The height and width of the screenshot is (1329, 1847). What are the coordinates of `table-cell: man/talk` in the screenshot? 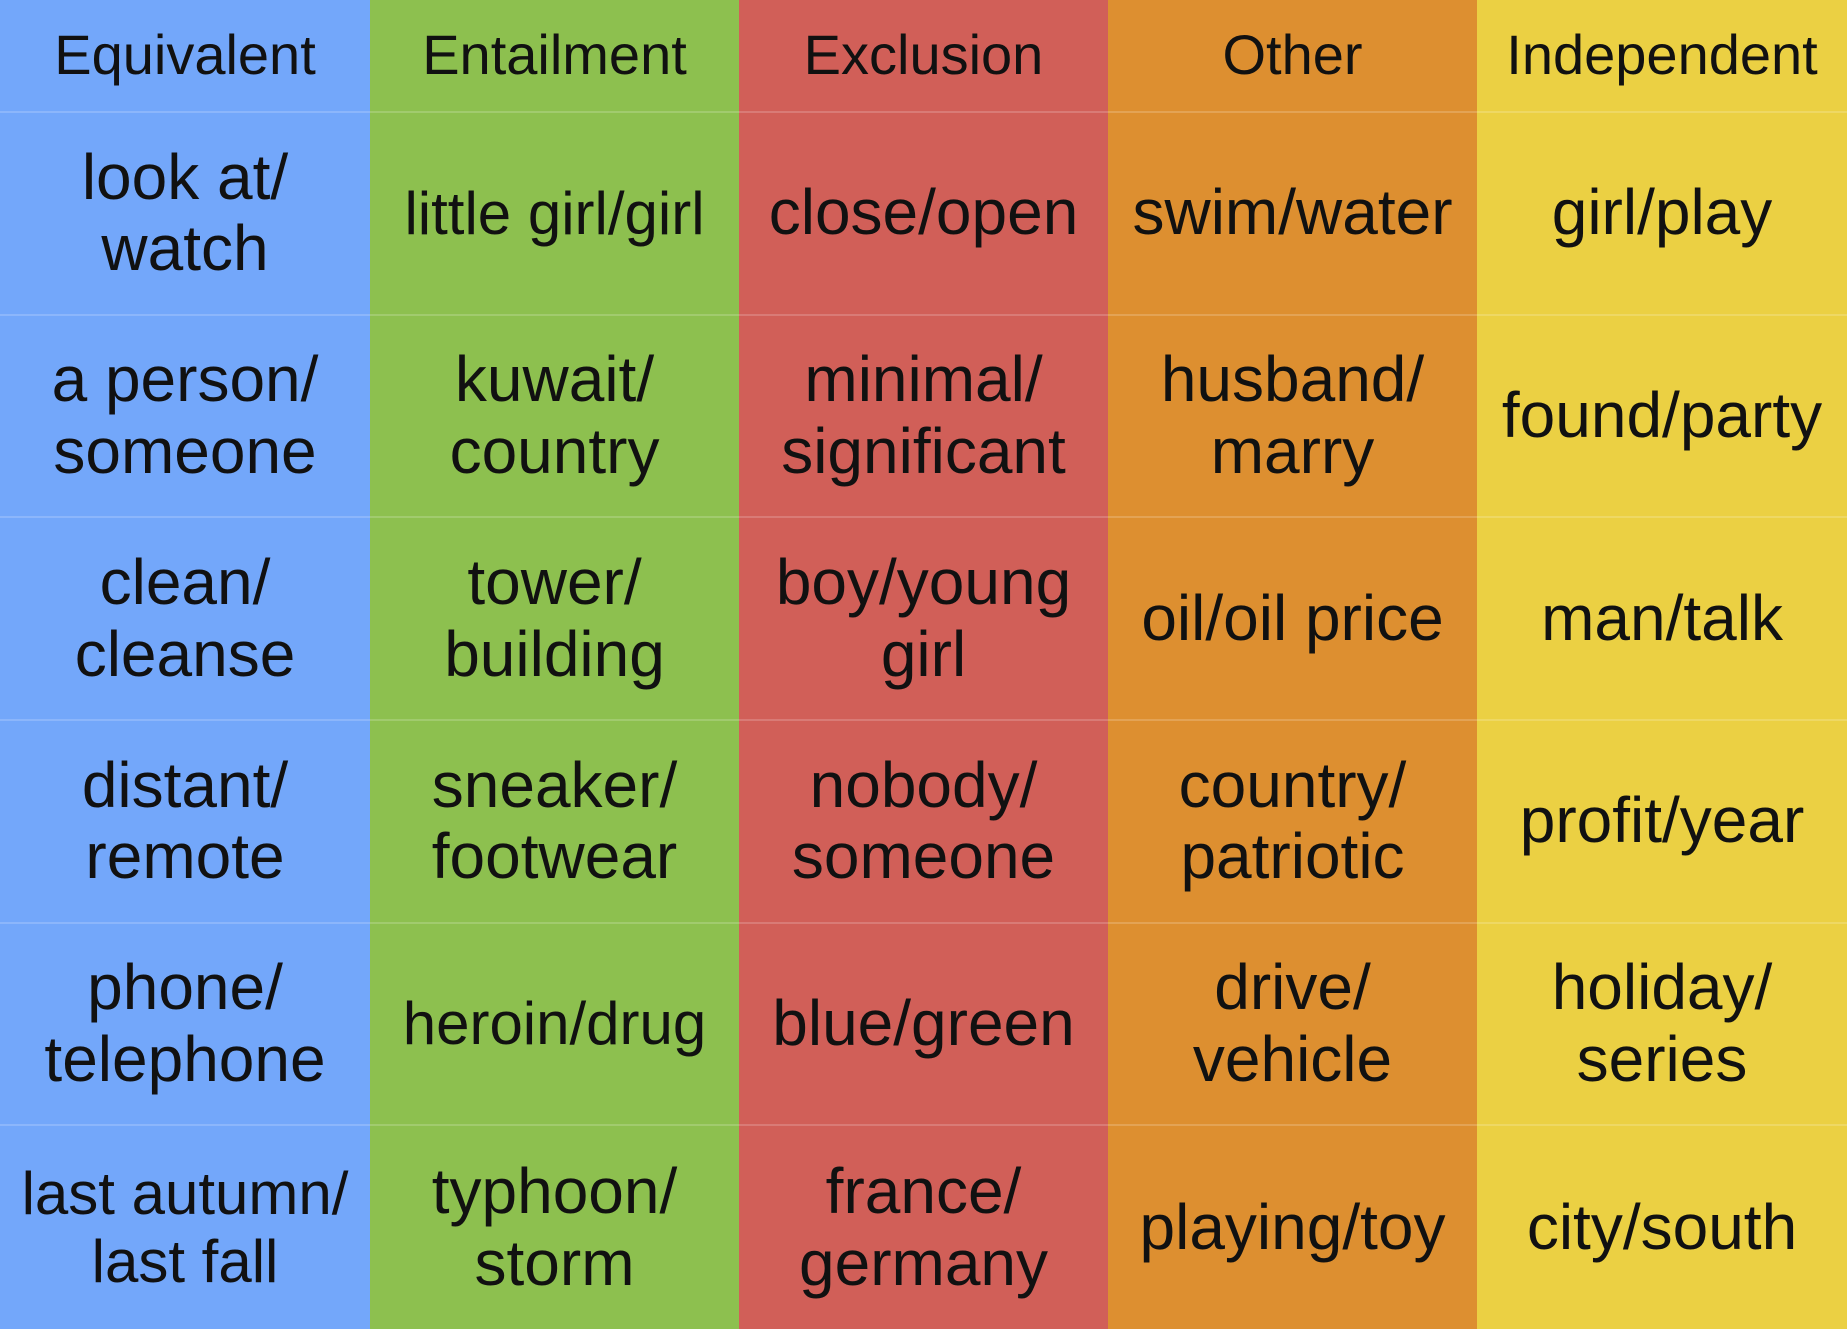 It's located at (1662, 619).